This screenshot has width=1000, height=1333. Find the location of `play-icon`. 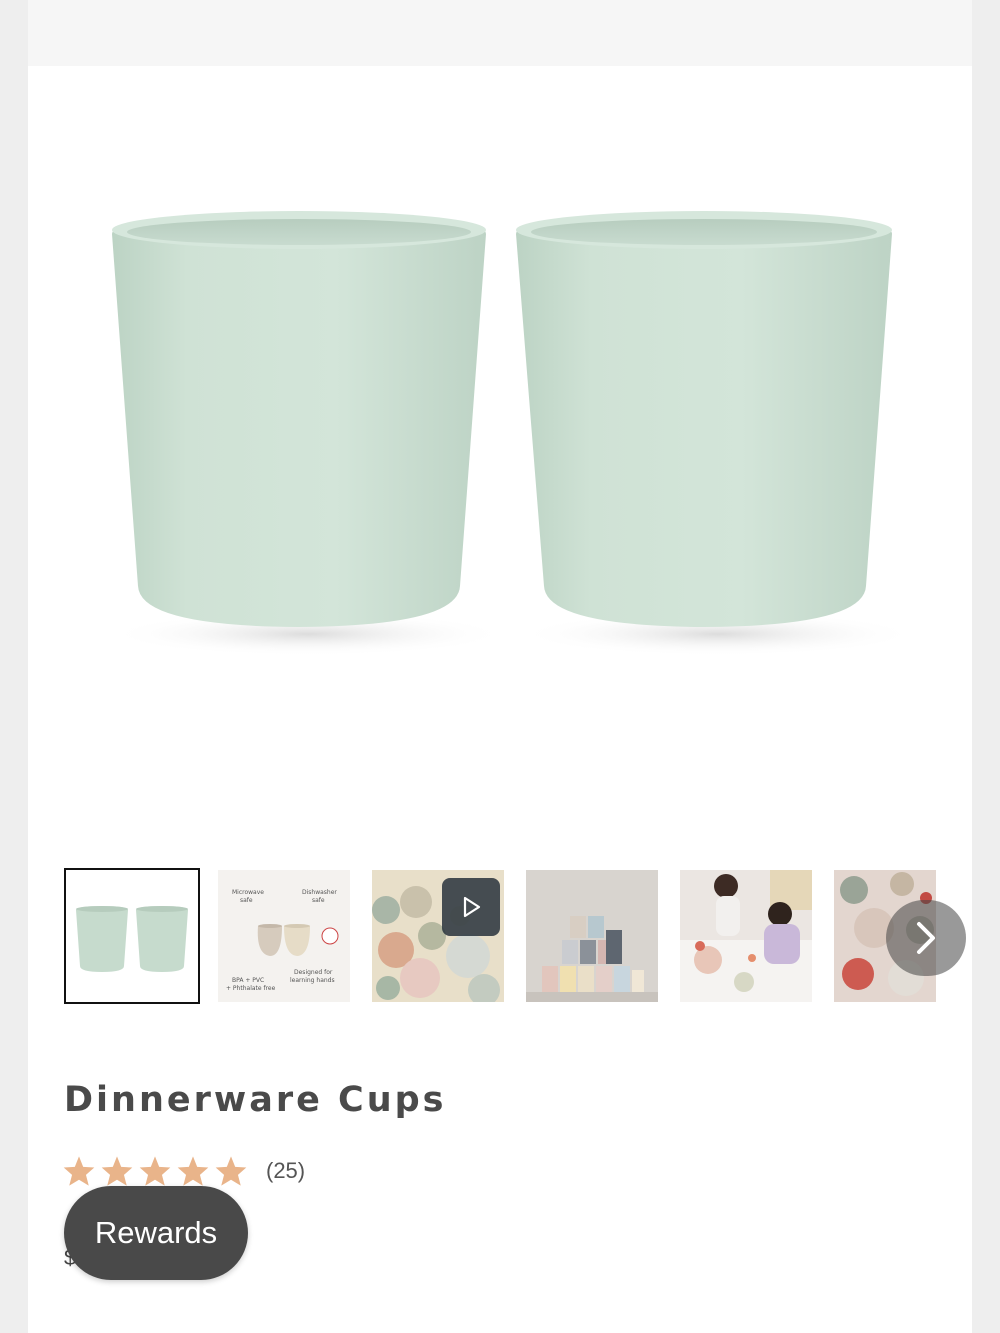

play-icon is located at coordinates (471, 907).